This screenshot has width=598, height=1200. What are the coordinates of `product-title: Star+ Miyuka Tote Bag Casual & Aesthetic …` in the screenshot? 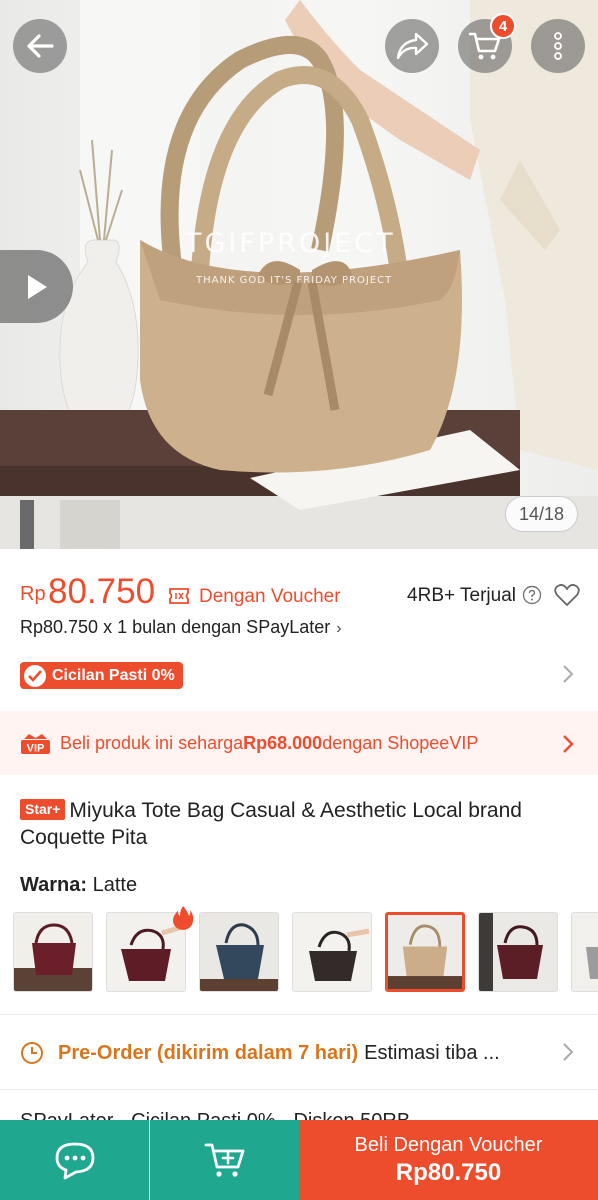 It's located at (300, 824).